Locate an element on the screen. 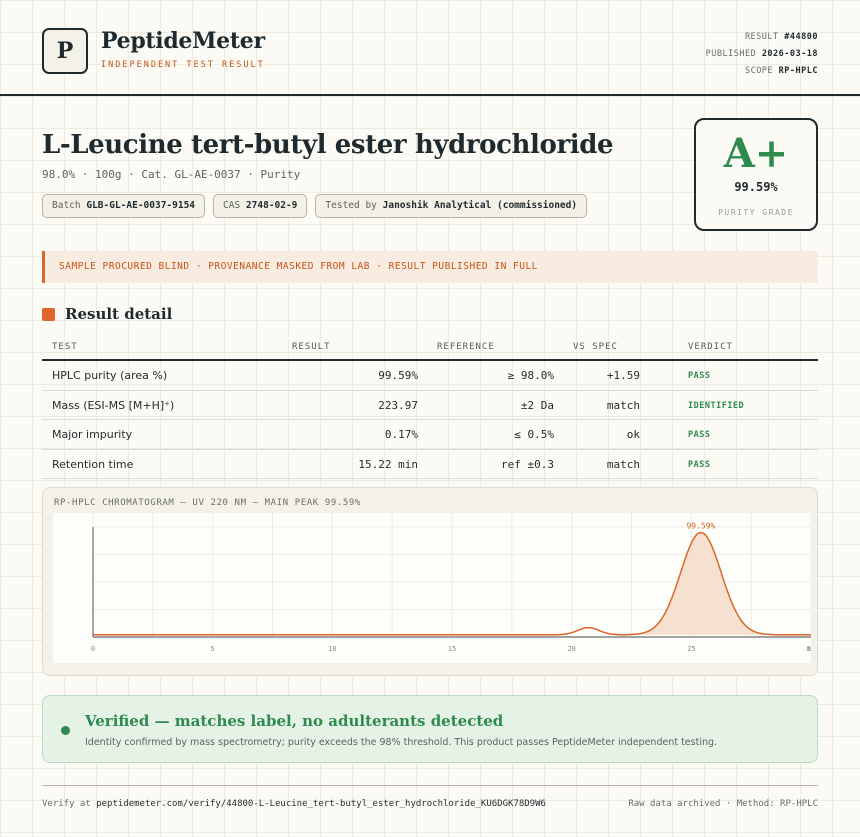 This screenshot has width=860, height=837. grade-value: 99.59% is located at coordinates (756, 187).